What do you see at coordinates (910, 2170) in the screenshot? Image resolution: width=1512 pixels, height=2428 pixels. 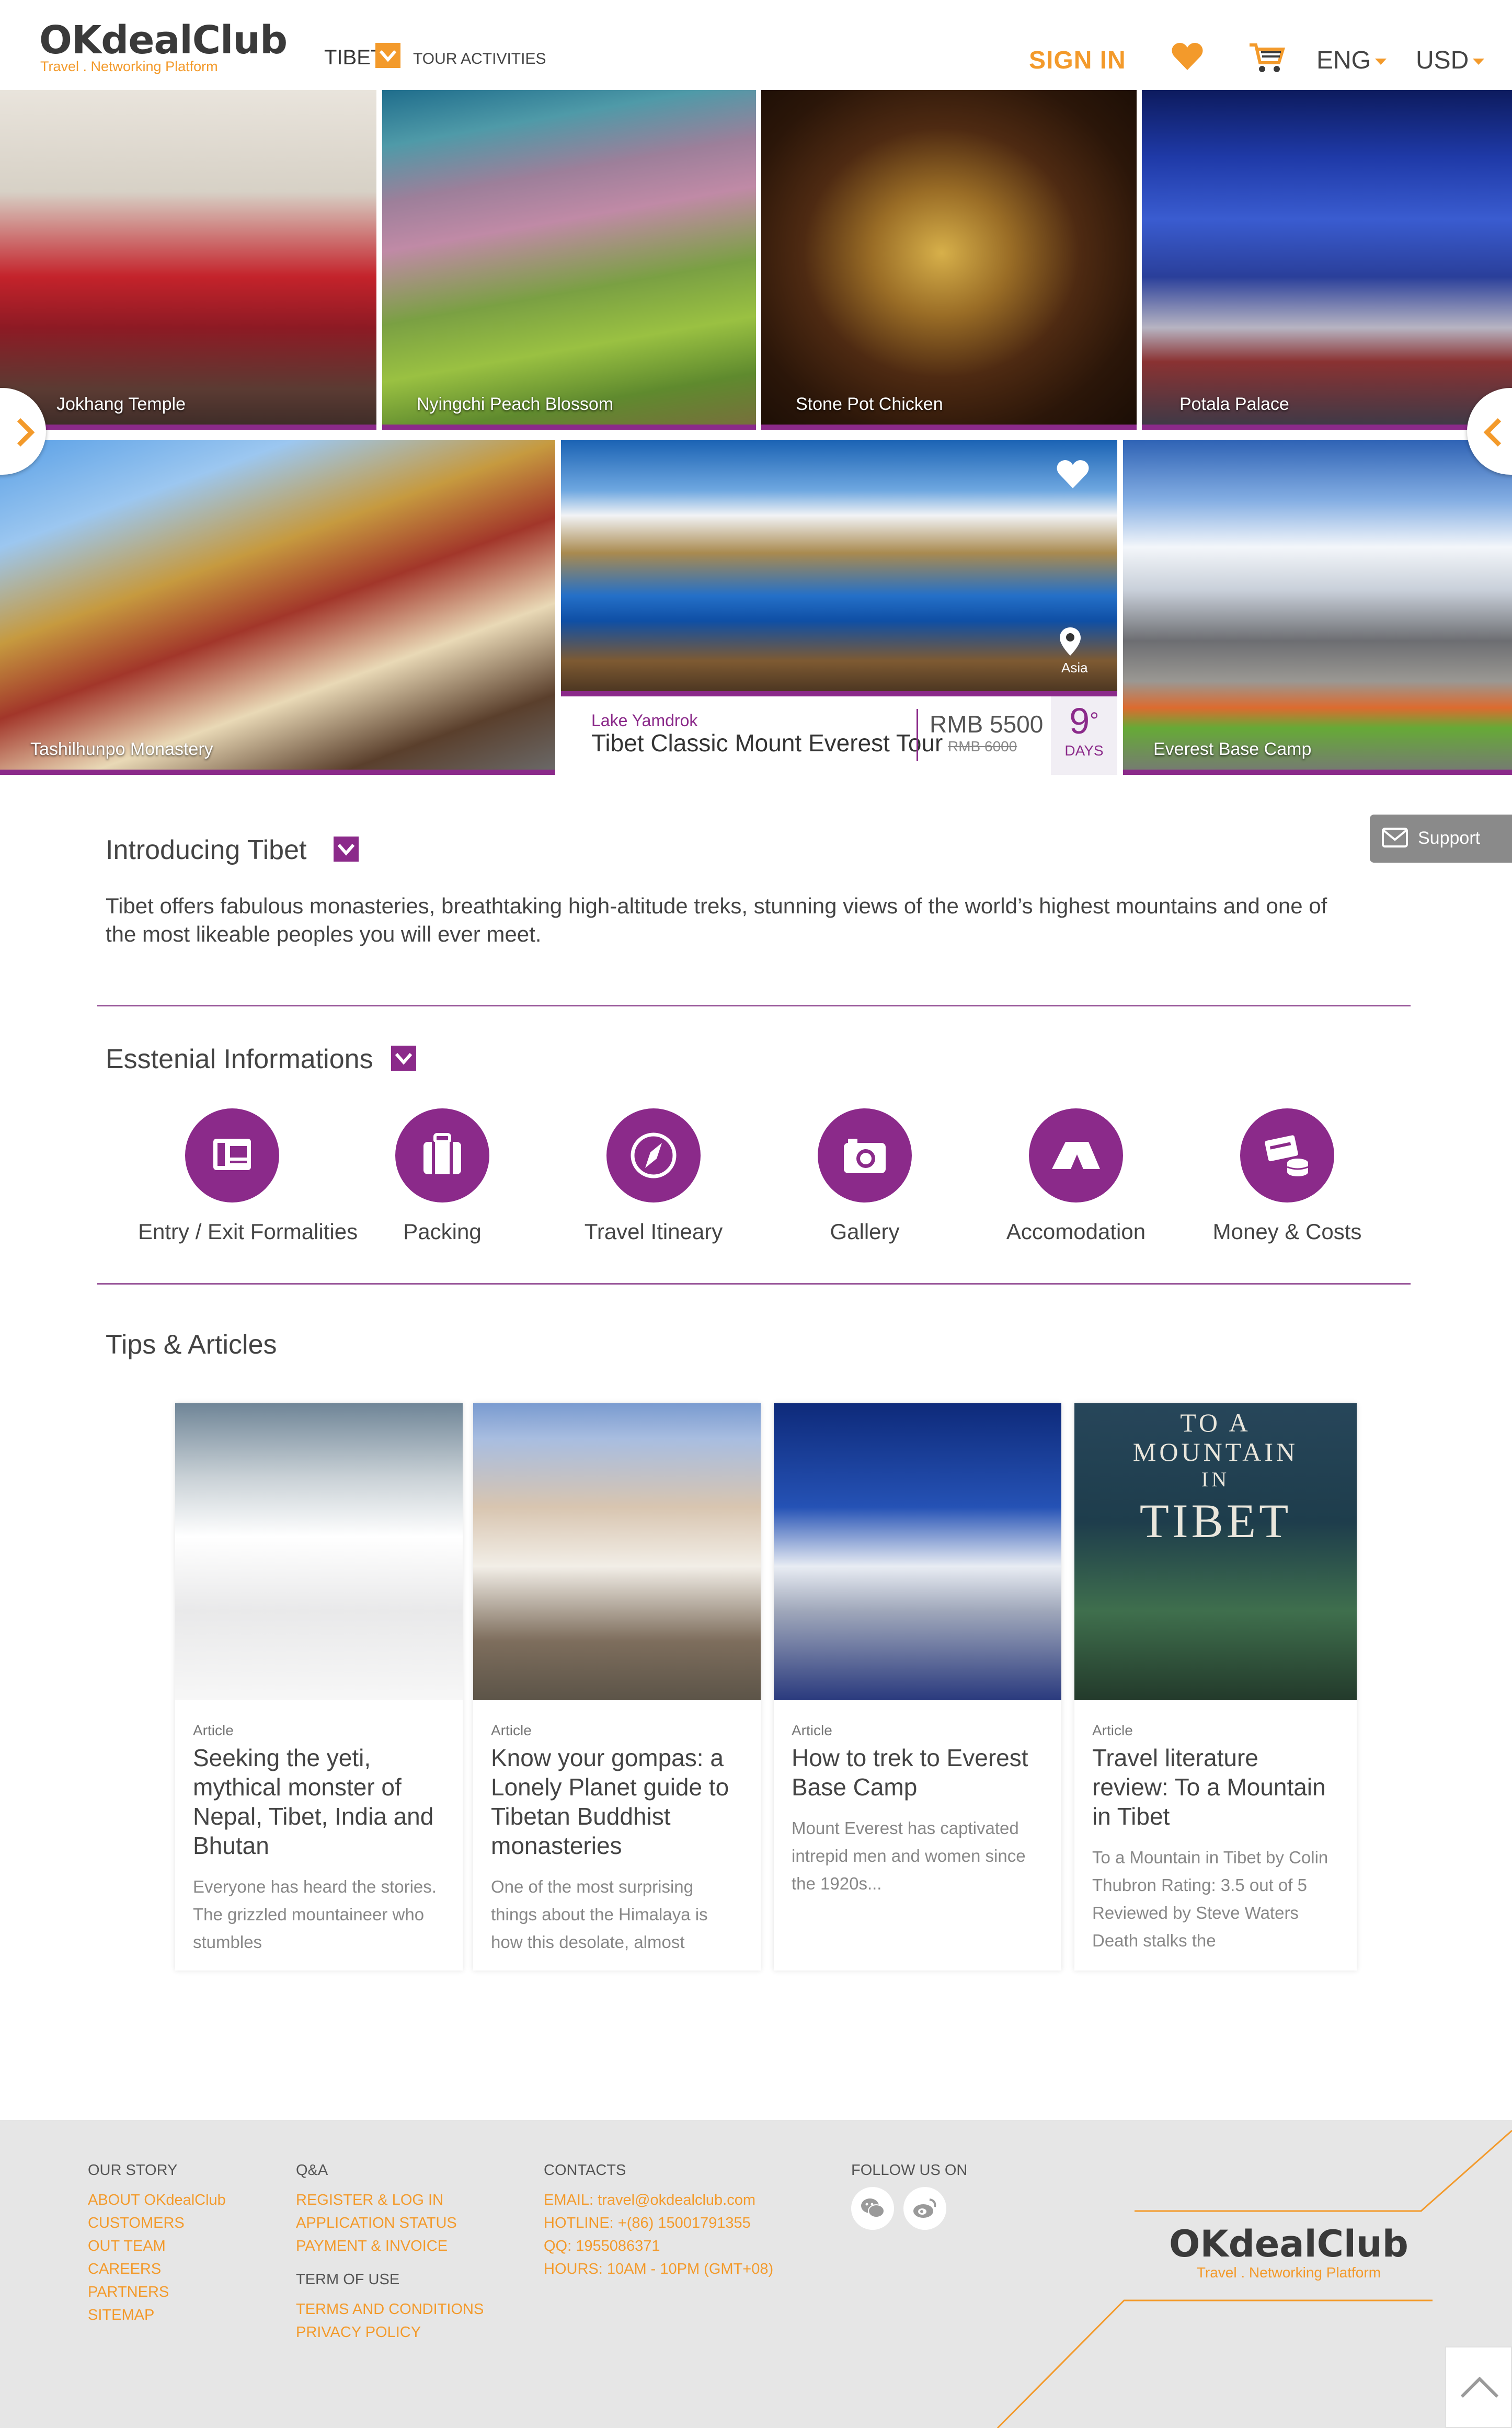 I see `footer-heading: FOLLOW US ON` at bounding box center [910, 2170].